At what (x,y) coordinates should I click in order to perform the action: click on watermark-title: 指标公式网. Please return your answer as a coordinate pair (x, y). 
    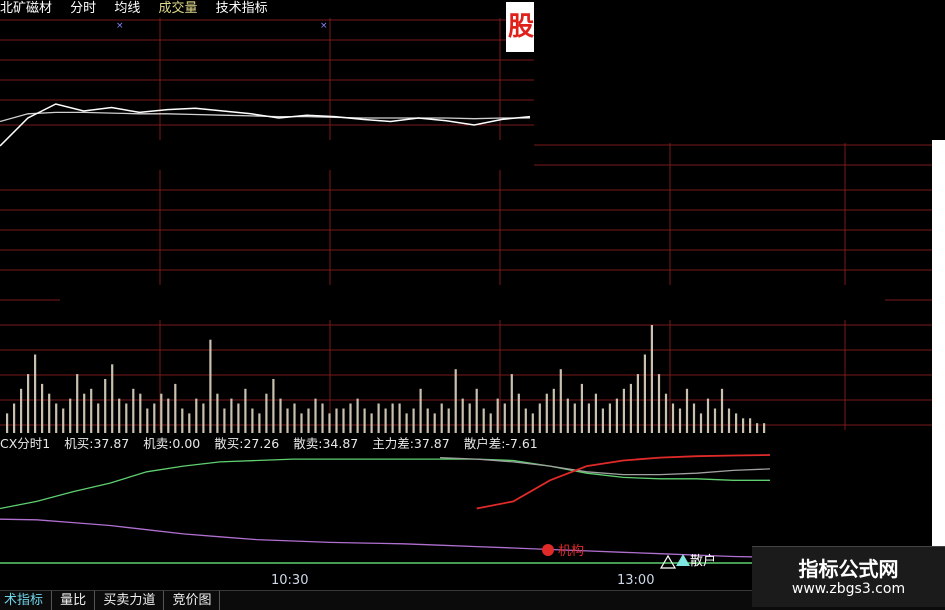
    Looking at the image, I should click on (848, 569).